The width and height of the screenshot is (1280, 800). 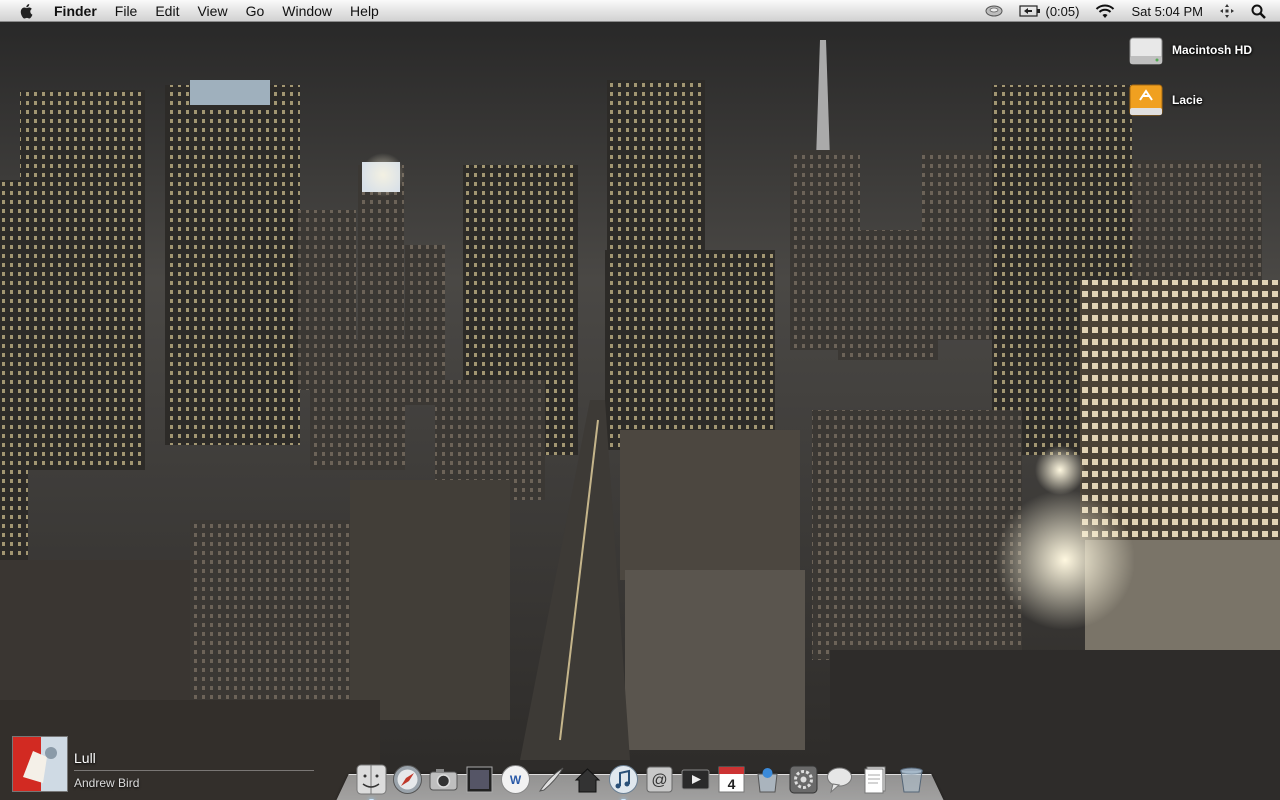 I want to click on desktop-icon-label: Macintosh HD, so click(x=1212, y=50).